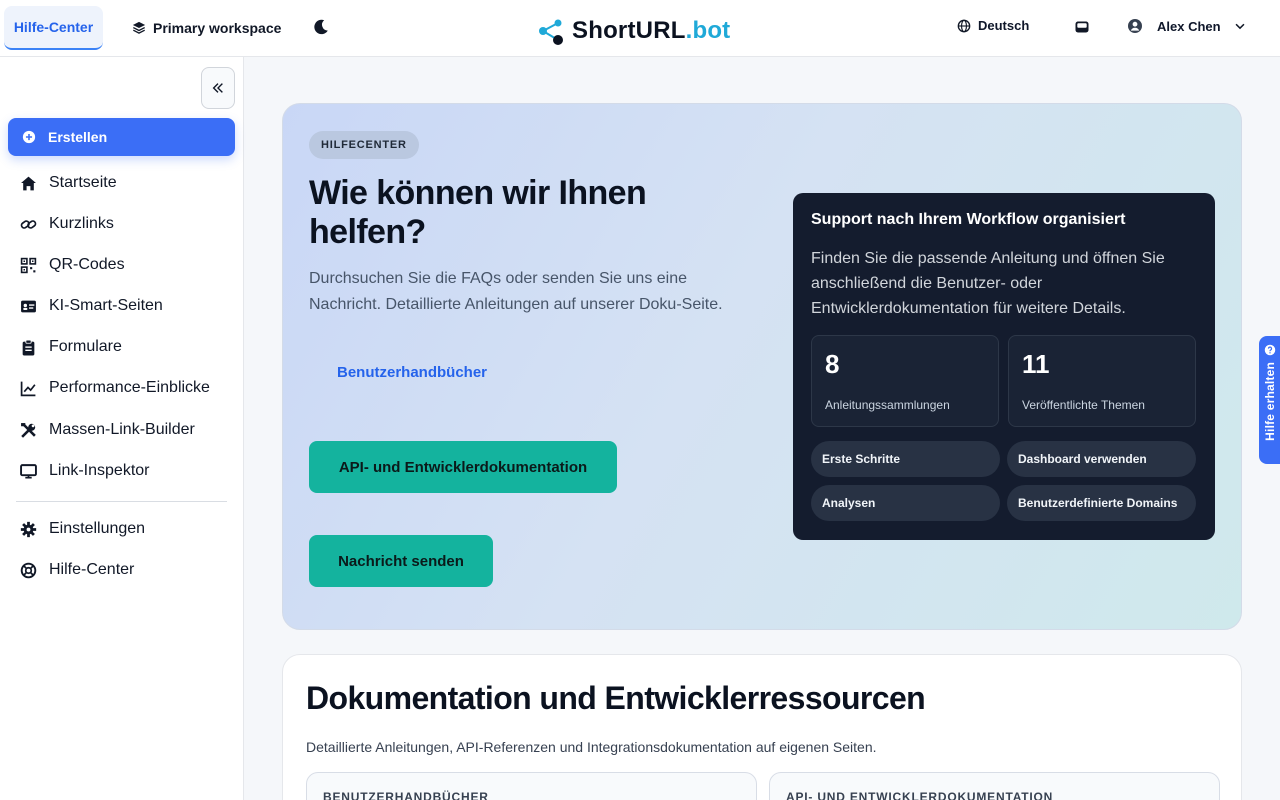  I want to click on topic-chip: Dashboard verwenden, so click(1101, 459).